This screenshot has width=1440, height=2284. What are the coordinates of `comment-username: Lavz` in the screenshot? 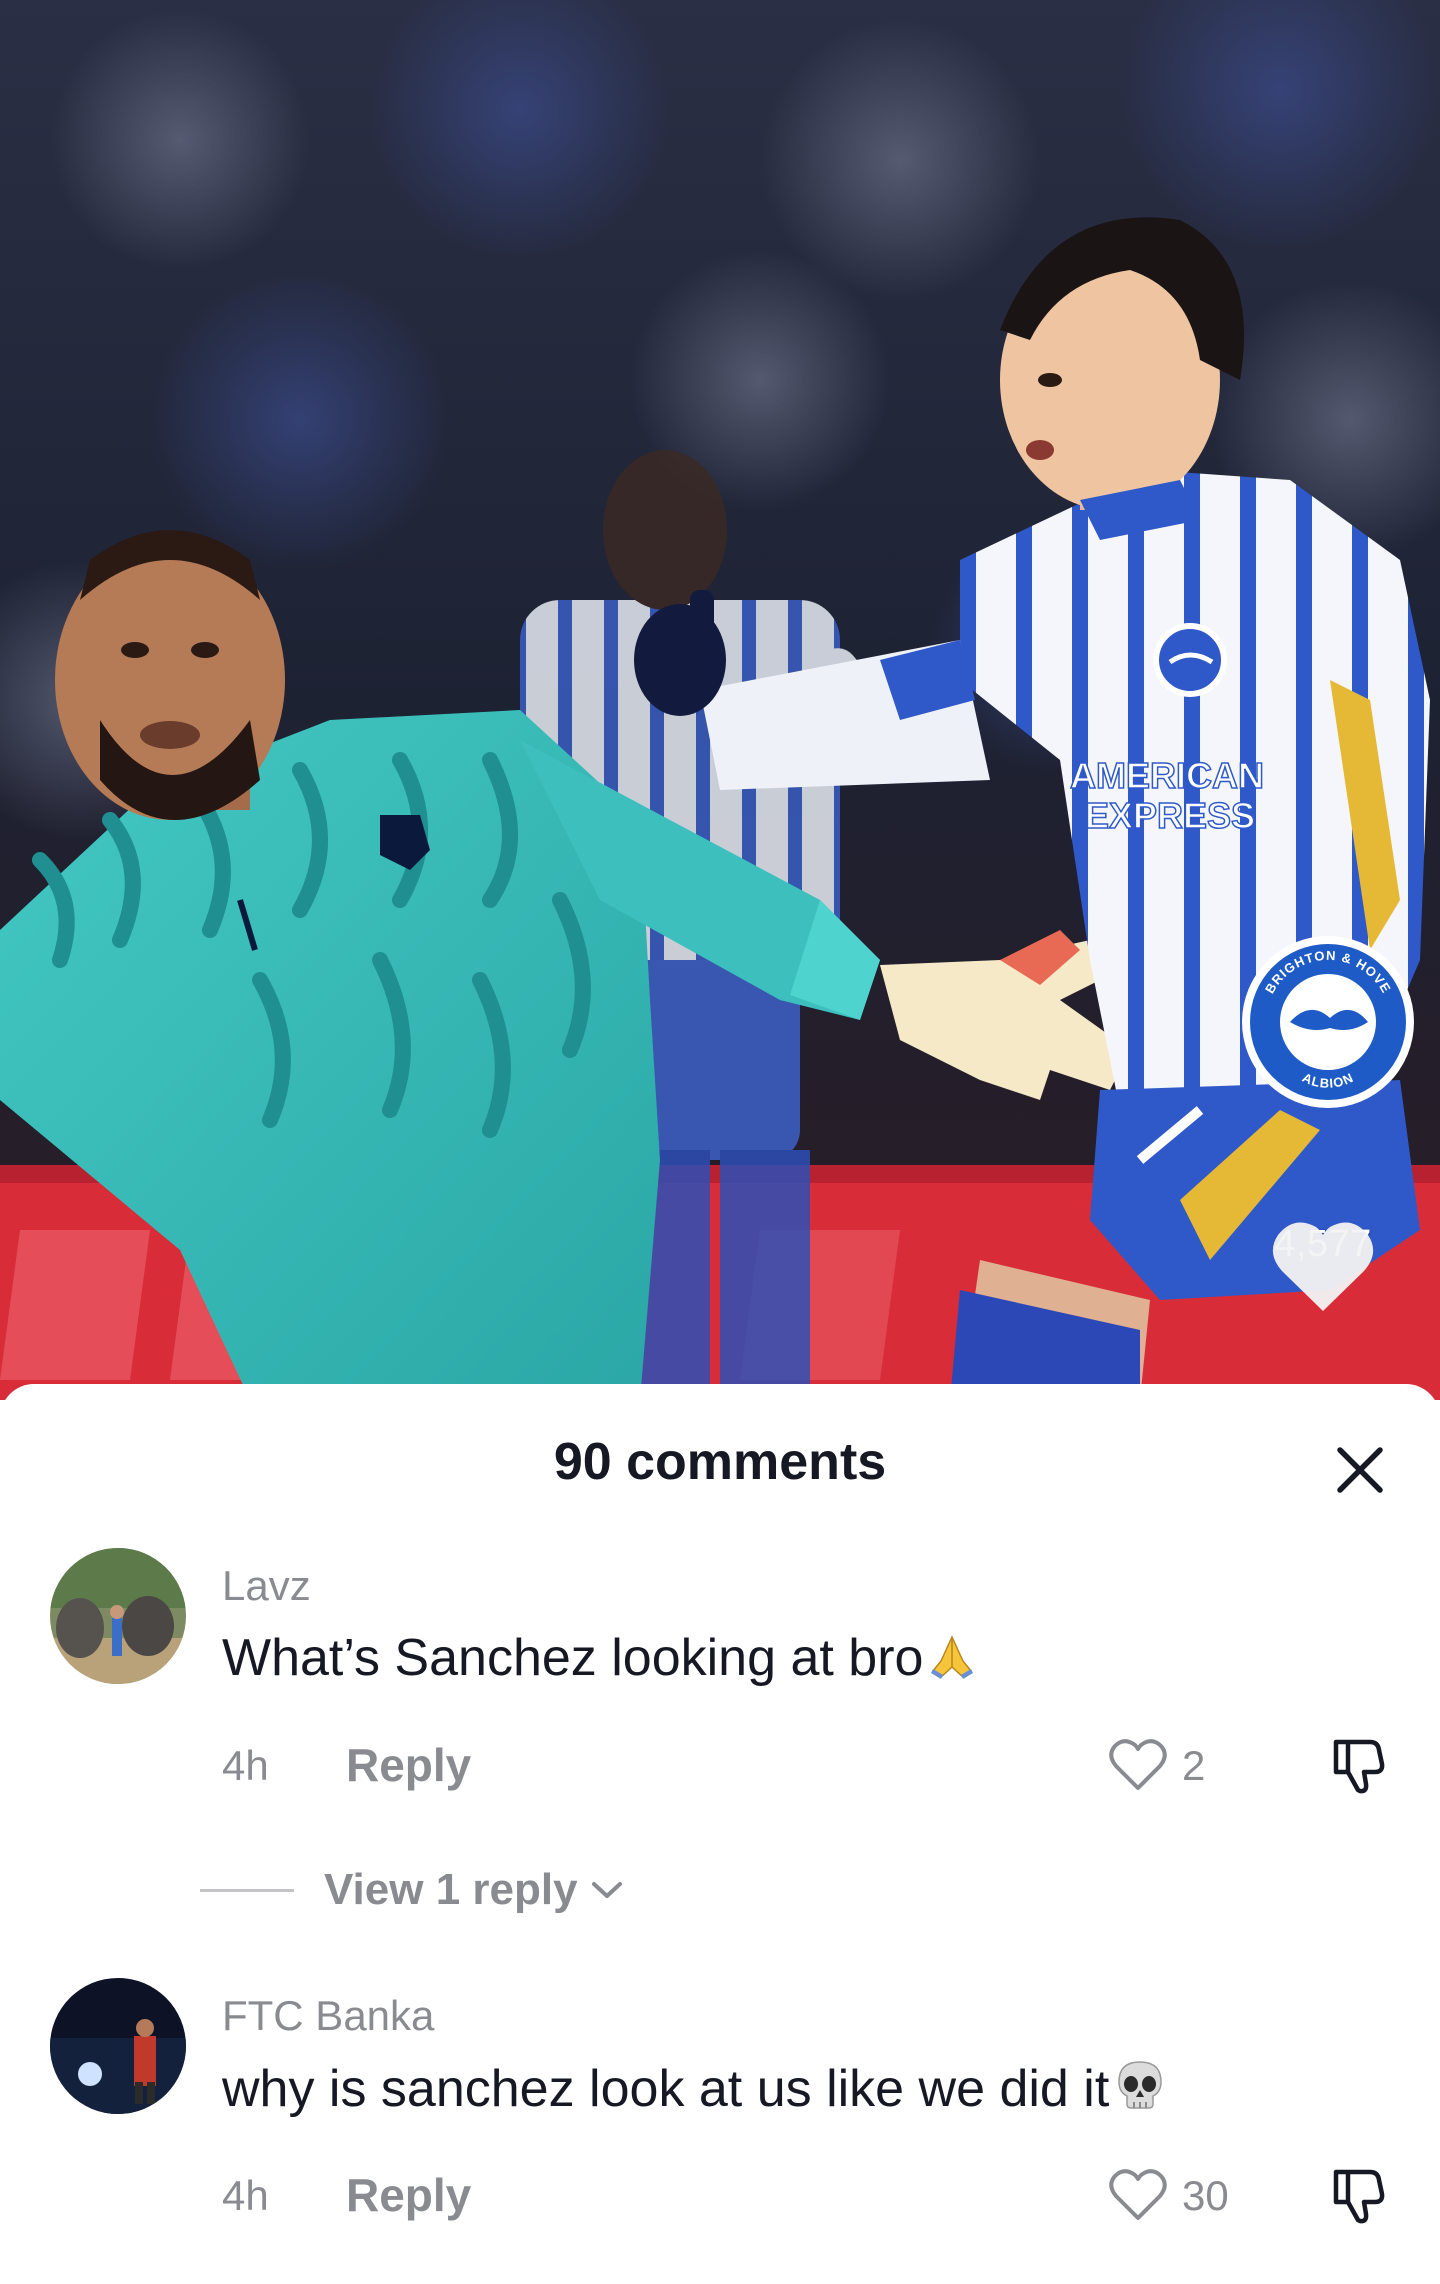 It's located at (266, 1586).